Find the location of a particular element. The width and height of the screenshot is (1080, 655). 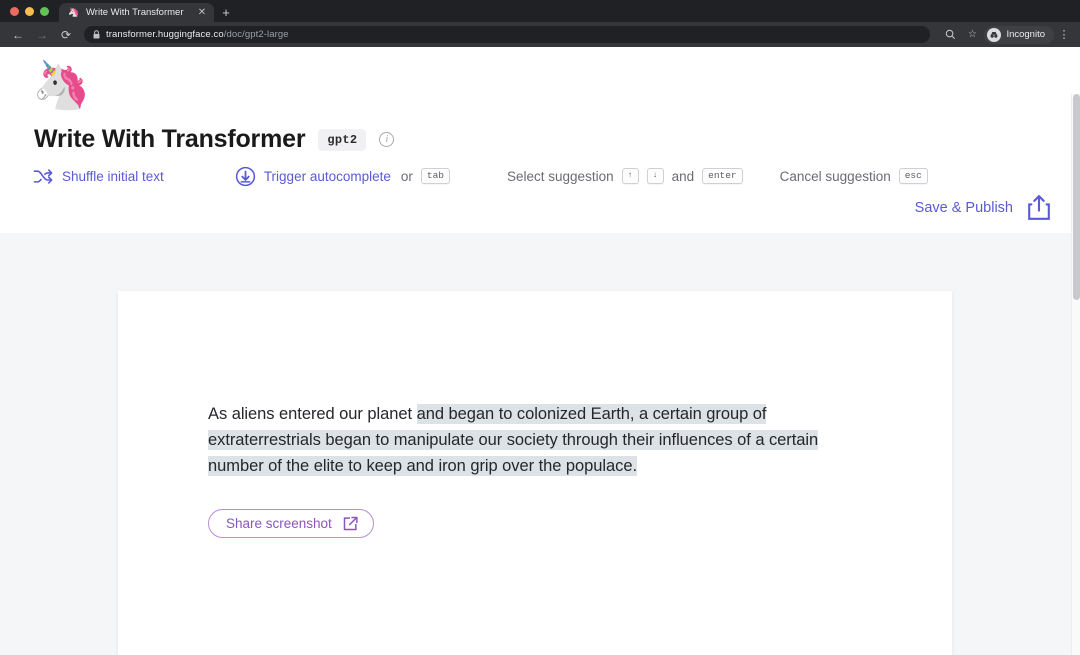

select-suggestion-group: Select suggestion ↑ ↓ and enter is located at coordinates (625, 176).